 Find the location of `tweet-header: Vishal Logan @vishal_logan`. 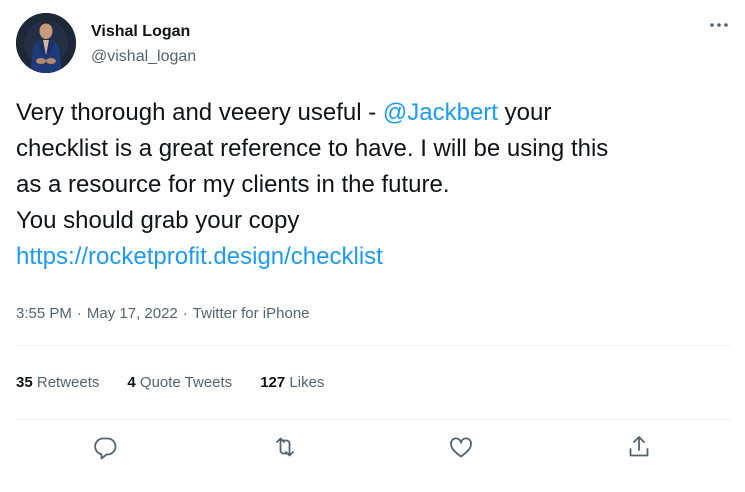

tweet-header: Vishal Logan @vishal_logan is located at coordinates (373, 45).